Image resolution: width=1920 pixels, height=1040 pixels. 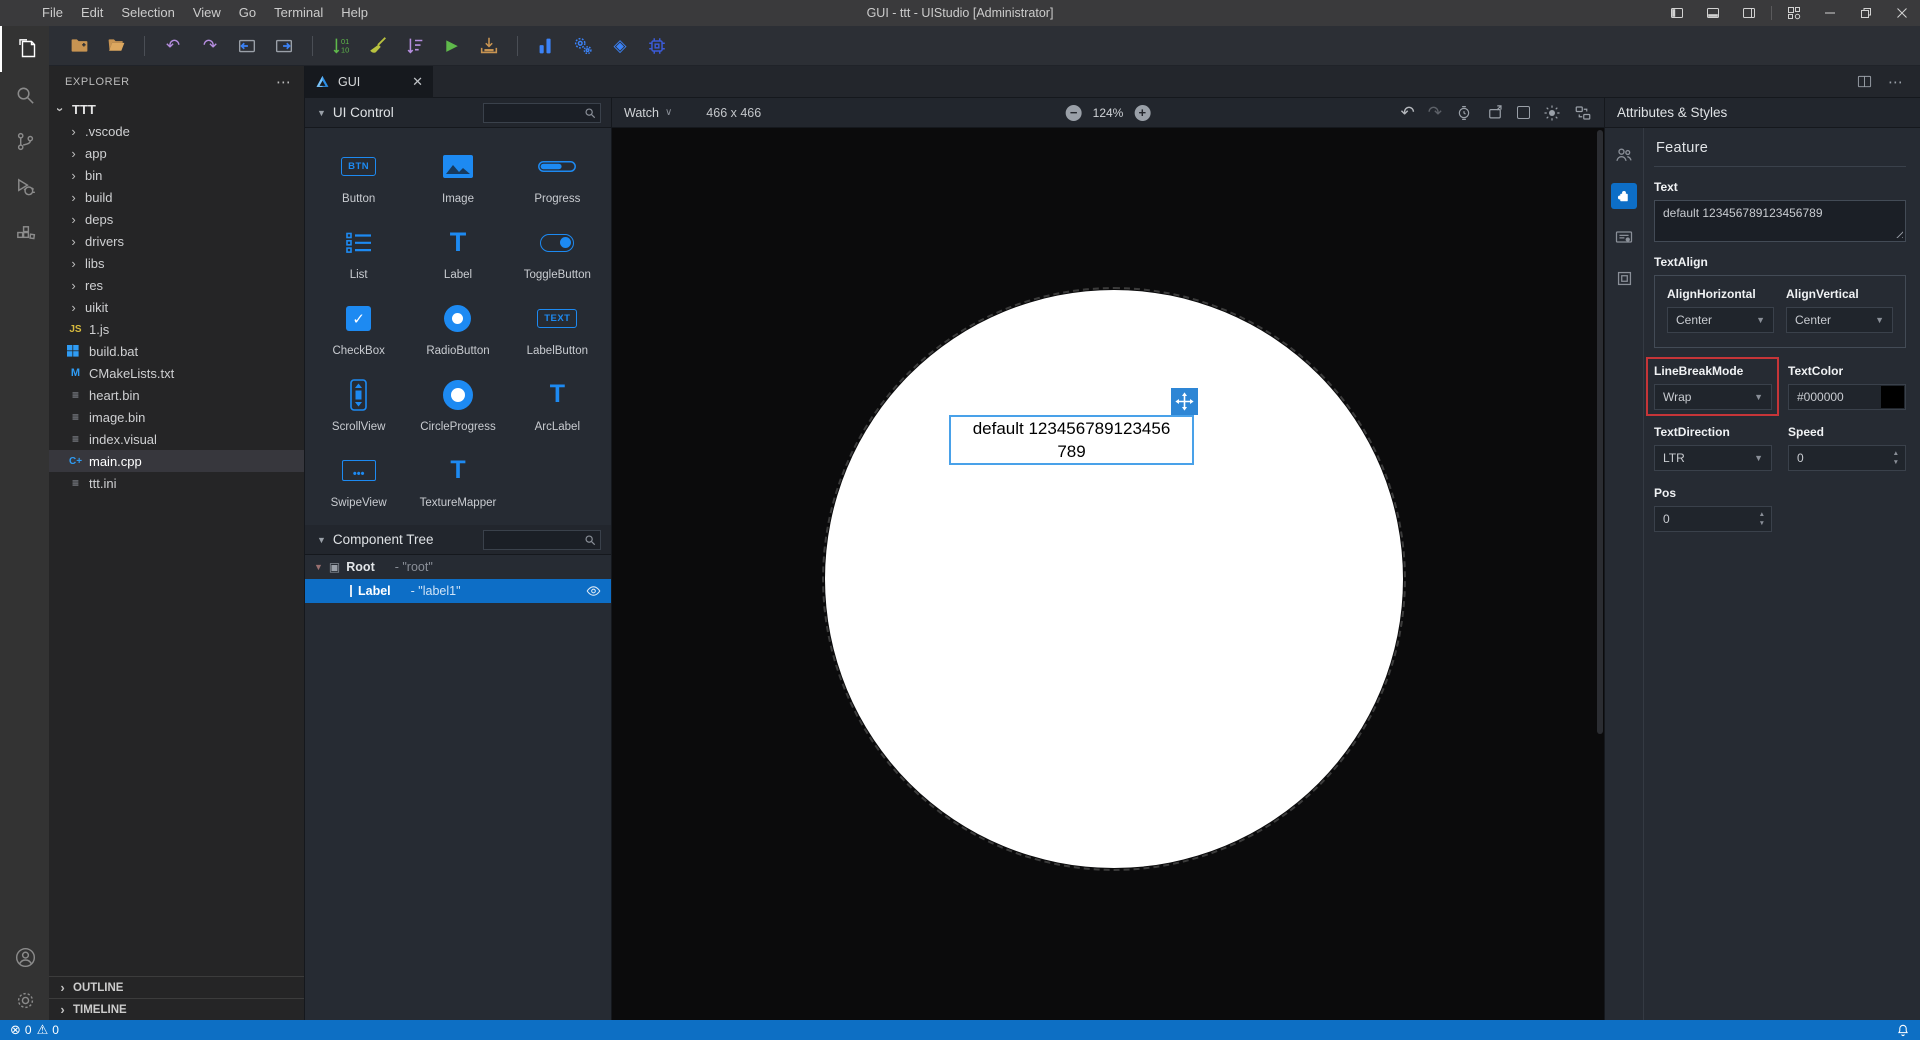 What do you see at coordinates (536, 112) in the screenshot?
I see `ui-control-search-input` at bounding box center [536, 112].